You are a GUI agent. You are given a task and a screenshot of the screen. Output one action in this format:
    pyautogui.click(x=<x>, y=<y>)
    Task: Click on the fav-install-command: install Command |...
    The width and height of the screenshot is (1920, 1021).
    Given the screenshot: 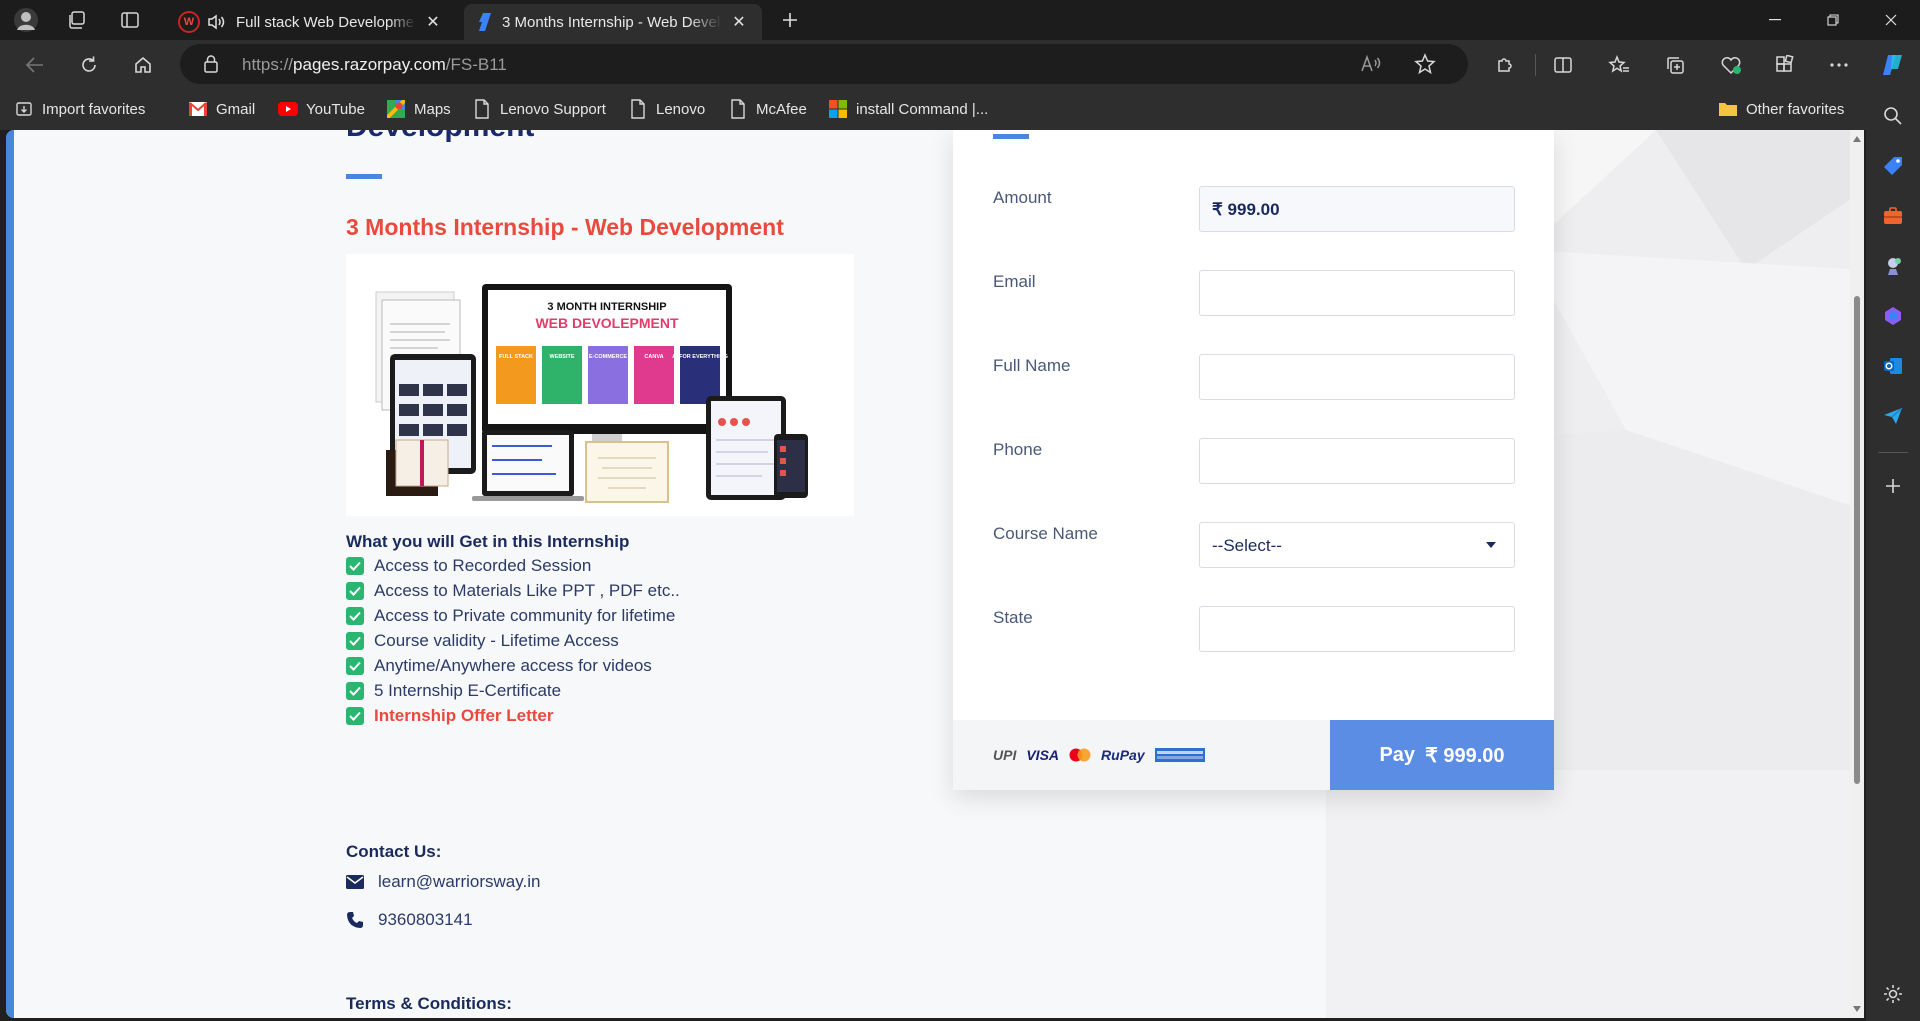 What is the action you would take?
    pyautogui.click(x=908, y=109)
    